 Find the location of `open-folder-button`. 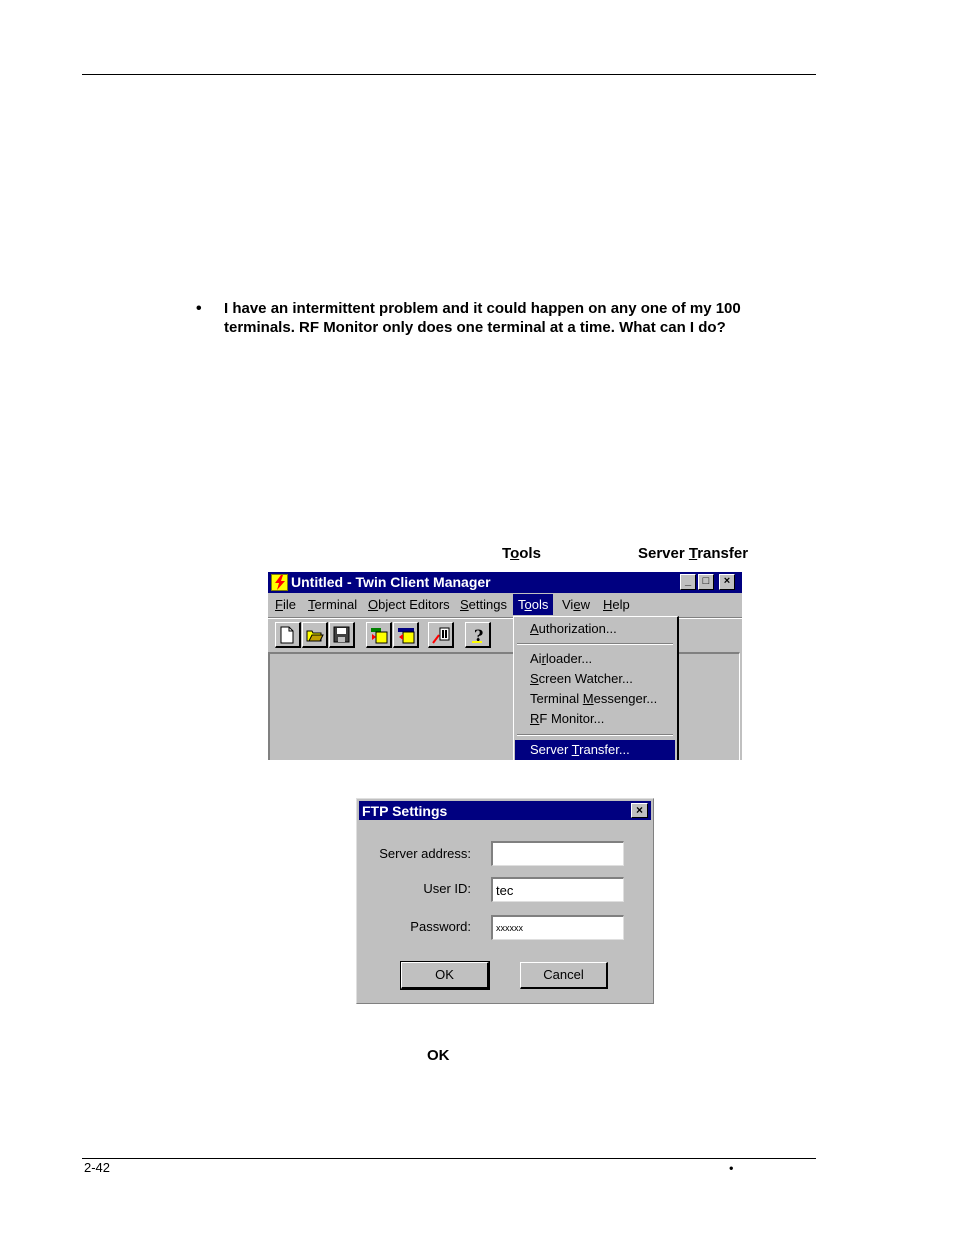

open-folder-button is located at coordinates (315, 635).